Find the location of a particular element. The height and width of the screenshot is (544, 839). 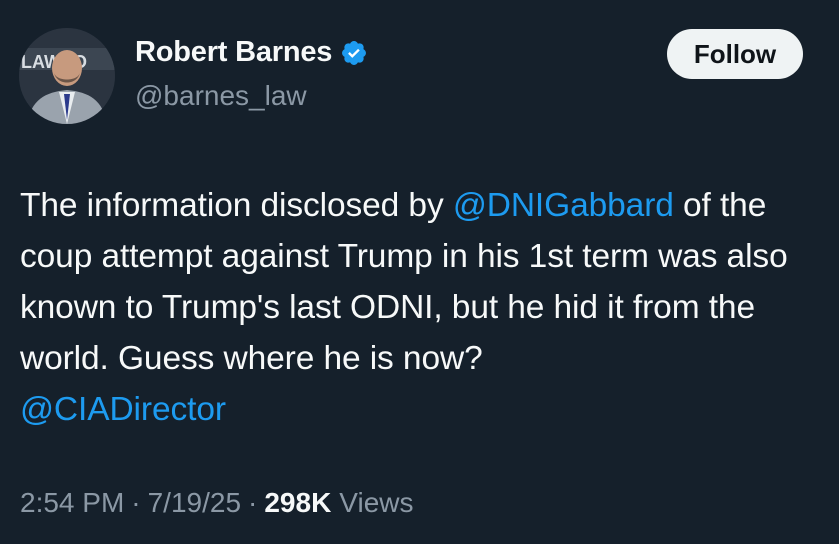

verified-badge-icon is located at coordinates (354, 52).